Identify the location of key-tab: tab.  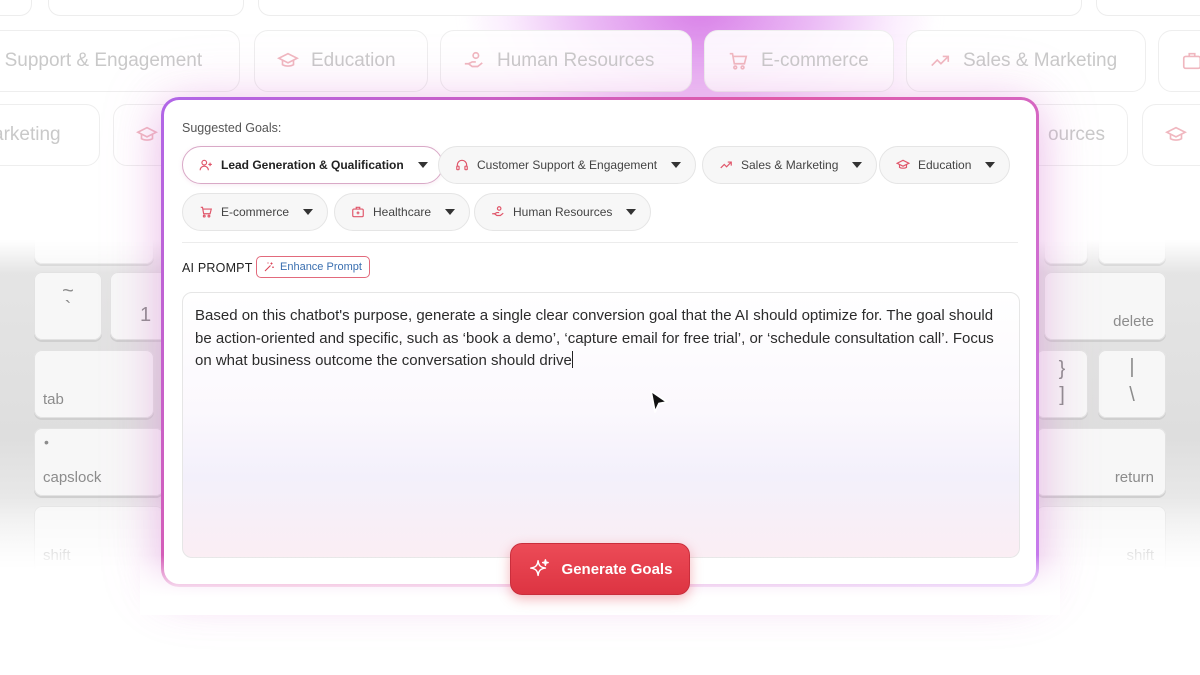
(94, 384).